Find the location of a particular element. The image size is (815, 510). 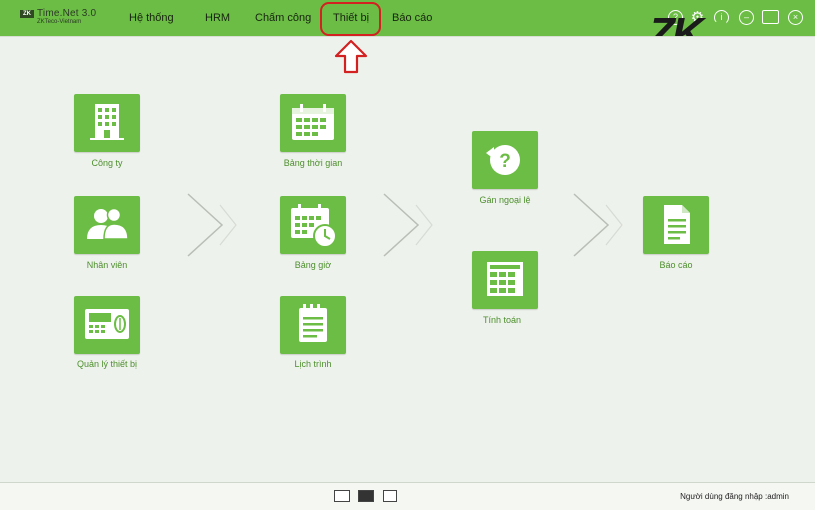

menu-item-hrm: HRM is located at coordinates (217, 18).